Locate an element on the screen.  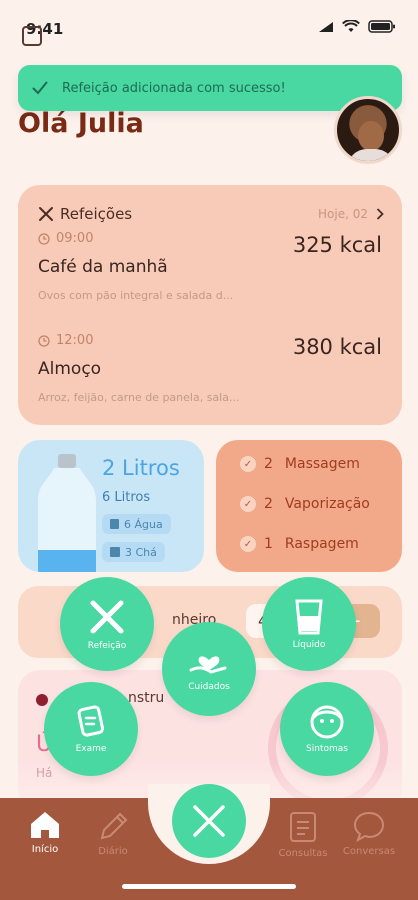
fab-liquid-button: Líquido is located at coordinates (309, 624).